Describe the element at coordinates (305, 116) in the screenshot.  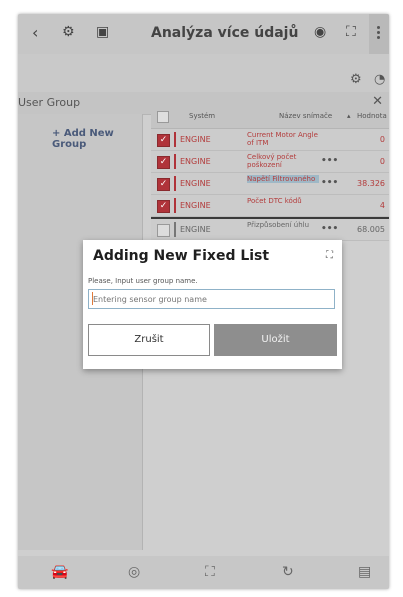
I see `column-header-sensor-name: Název snímače` at that location.